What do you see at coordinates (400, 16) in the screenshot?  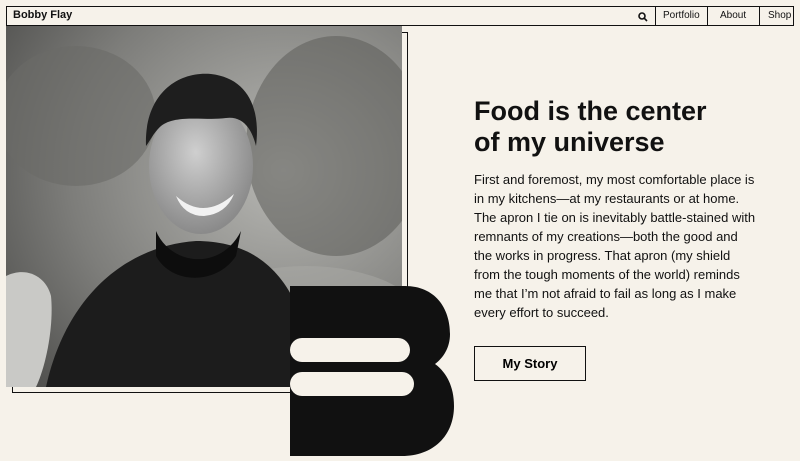 I see `top-nav: Bobby Flay Portfolio About Shop` at bounding box center [400, 16].